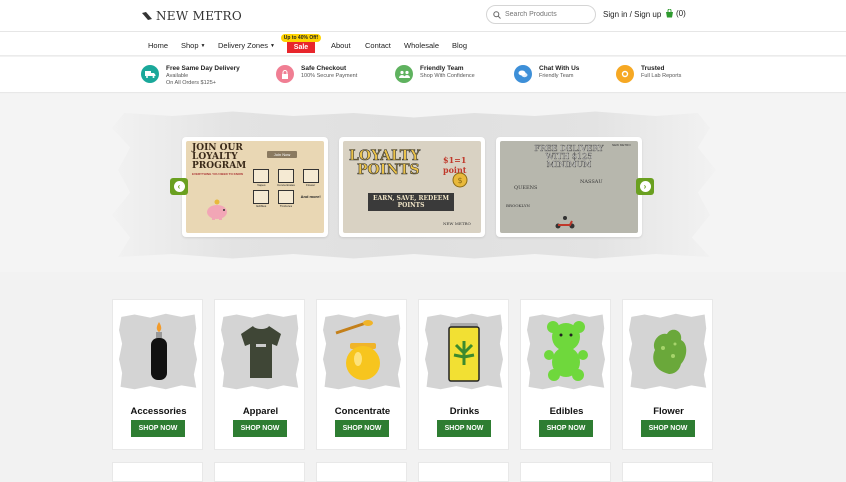 The height and width of the screenshot is (482, 846). Describe the element at coordinates (423, 16) in the screenshot. I see `site-header: NEW METRO Sign in / Sign up (0)` at that location.